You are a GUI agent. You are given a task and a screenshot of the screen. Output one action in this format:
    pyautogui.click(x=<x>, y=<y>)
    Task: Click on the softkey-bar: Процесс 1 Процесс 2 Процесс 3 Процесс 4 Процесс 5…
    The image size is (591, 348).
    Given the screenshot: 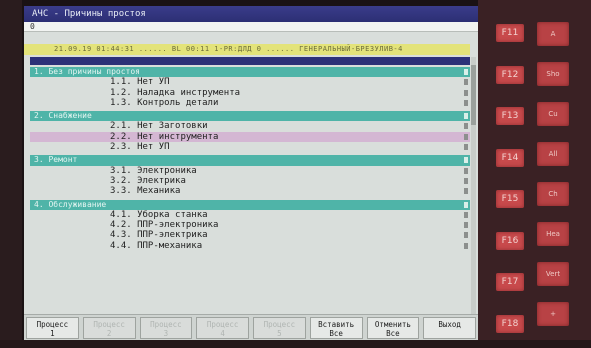 What is the action you would take?
    pyautogui.click(x=251, y=327)
    